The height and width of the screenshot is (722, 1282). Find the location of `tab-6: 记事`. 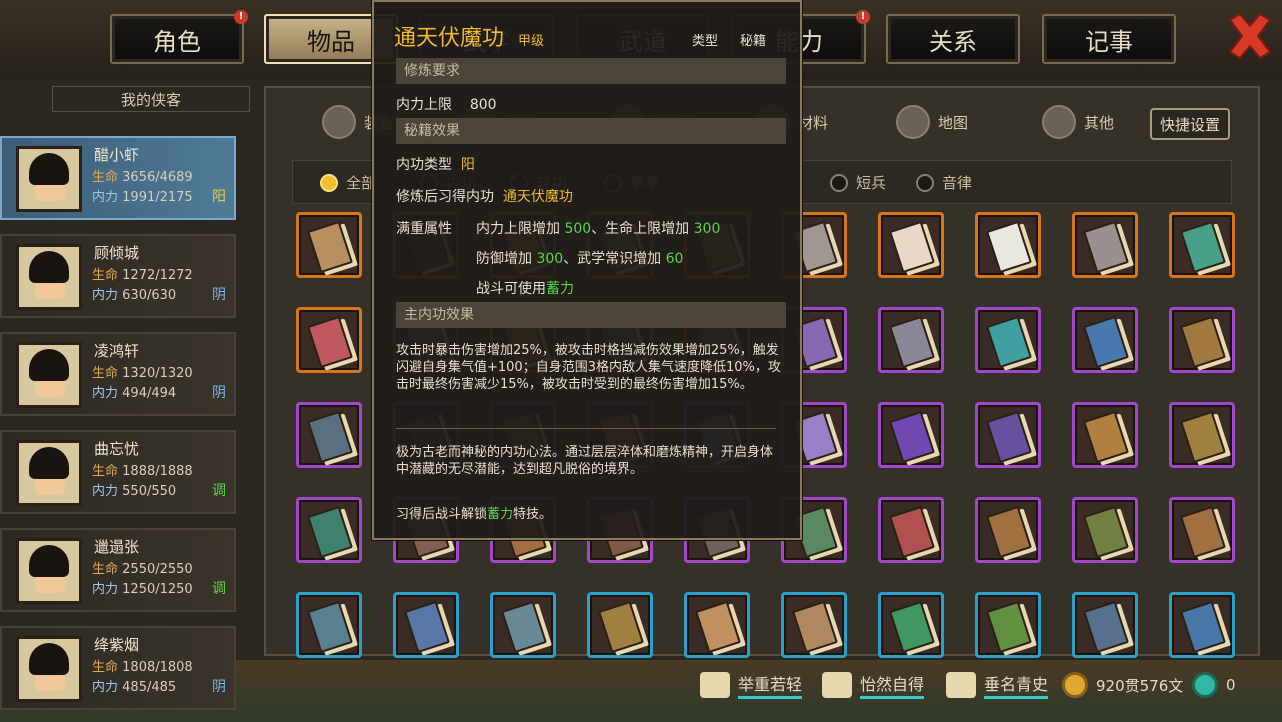

tab-6: 记事 is located at coordinates (1109, 39).